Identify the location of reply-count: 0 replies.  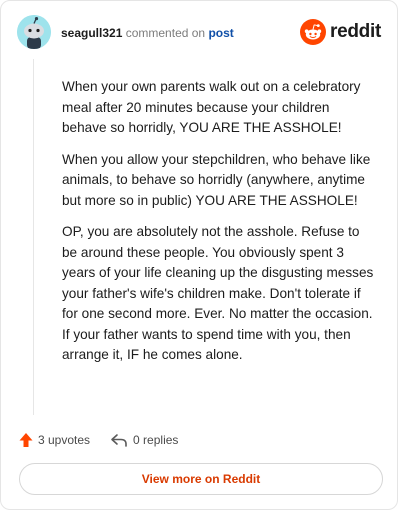
(156, 440).